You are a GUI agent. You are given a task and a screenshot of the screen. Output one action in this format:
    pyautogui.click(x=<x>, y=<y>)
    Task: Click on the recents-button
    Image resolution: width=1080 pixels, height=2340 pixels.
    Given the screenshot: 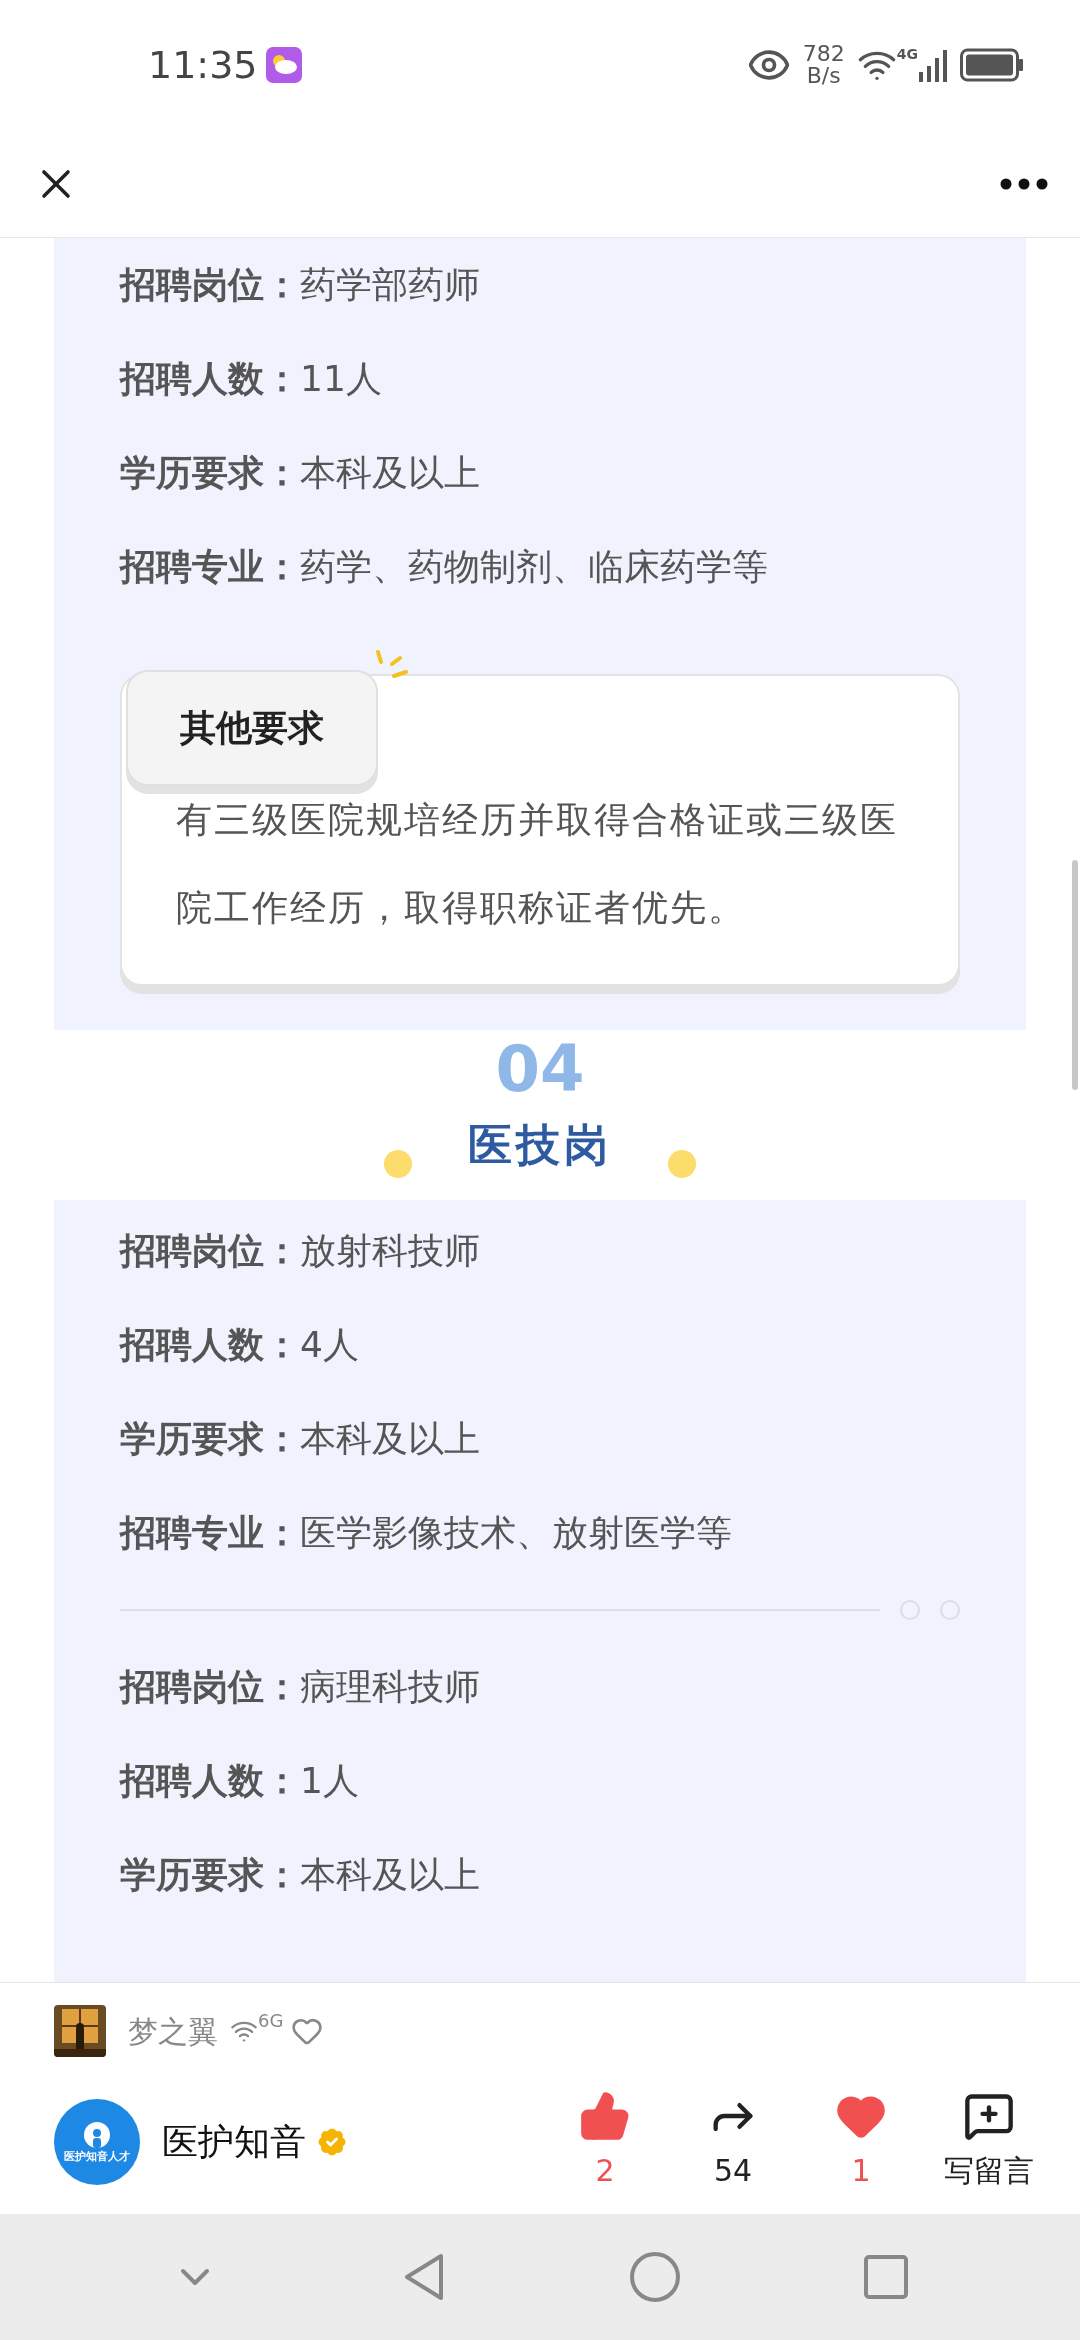 What is the action you would take?
    pyautogui.click(x=886, y=2277)
    